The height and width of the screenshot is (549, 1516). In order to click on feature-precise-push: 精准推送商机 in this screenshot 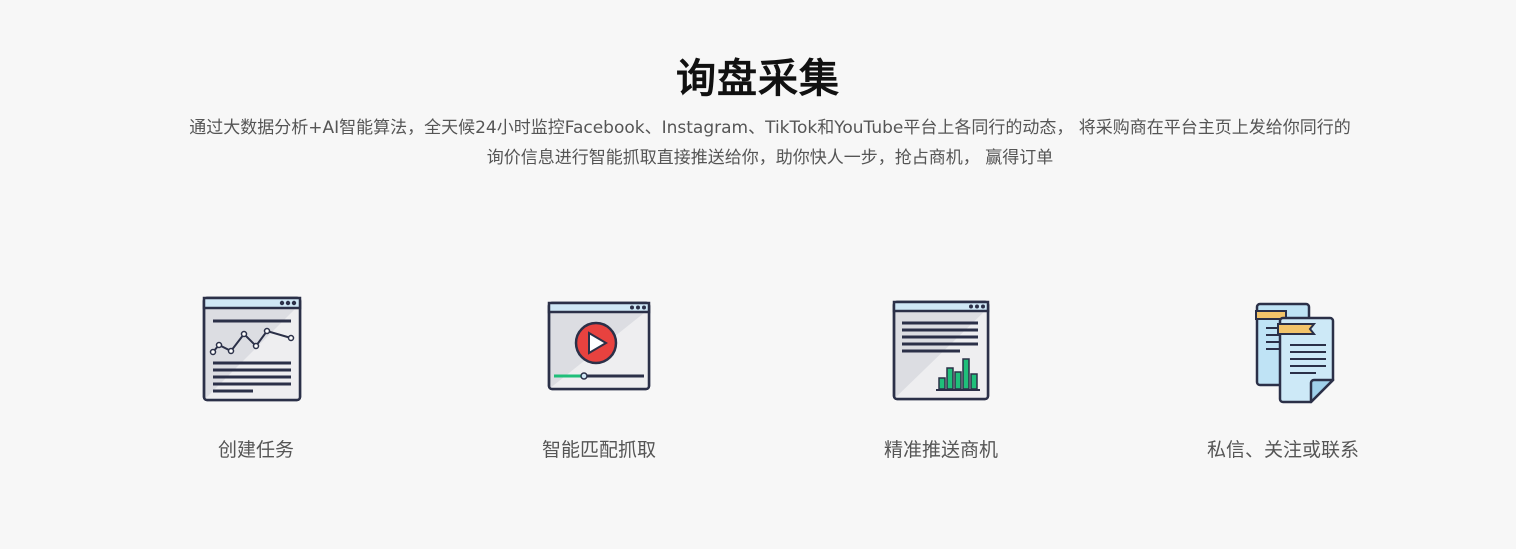, I will do `click(941, 385)`.